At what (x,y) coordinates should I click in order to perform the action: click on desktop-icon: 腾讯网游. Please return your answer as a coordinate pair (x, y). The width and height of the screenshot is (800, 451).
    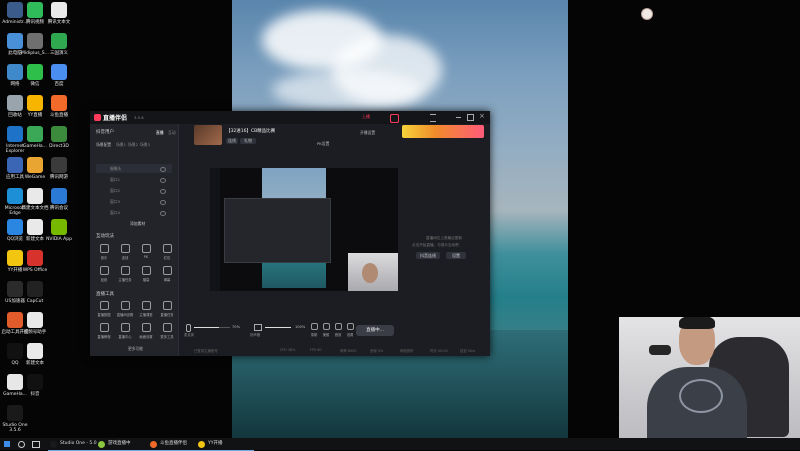
    Looking at the image, I should click on (59, 168).